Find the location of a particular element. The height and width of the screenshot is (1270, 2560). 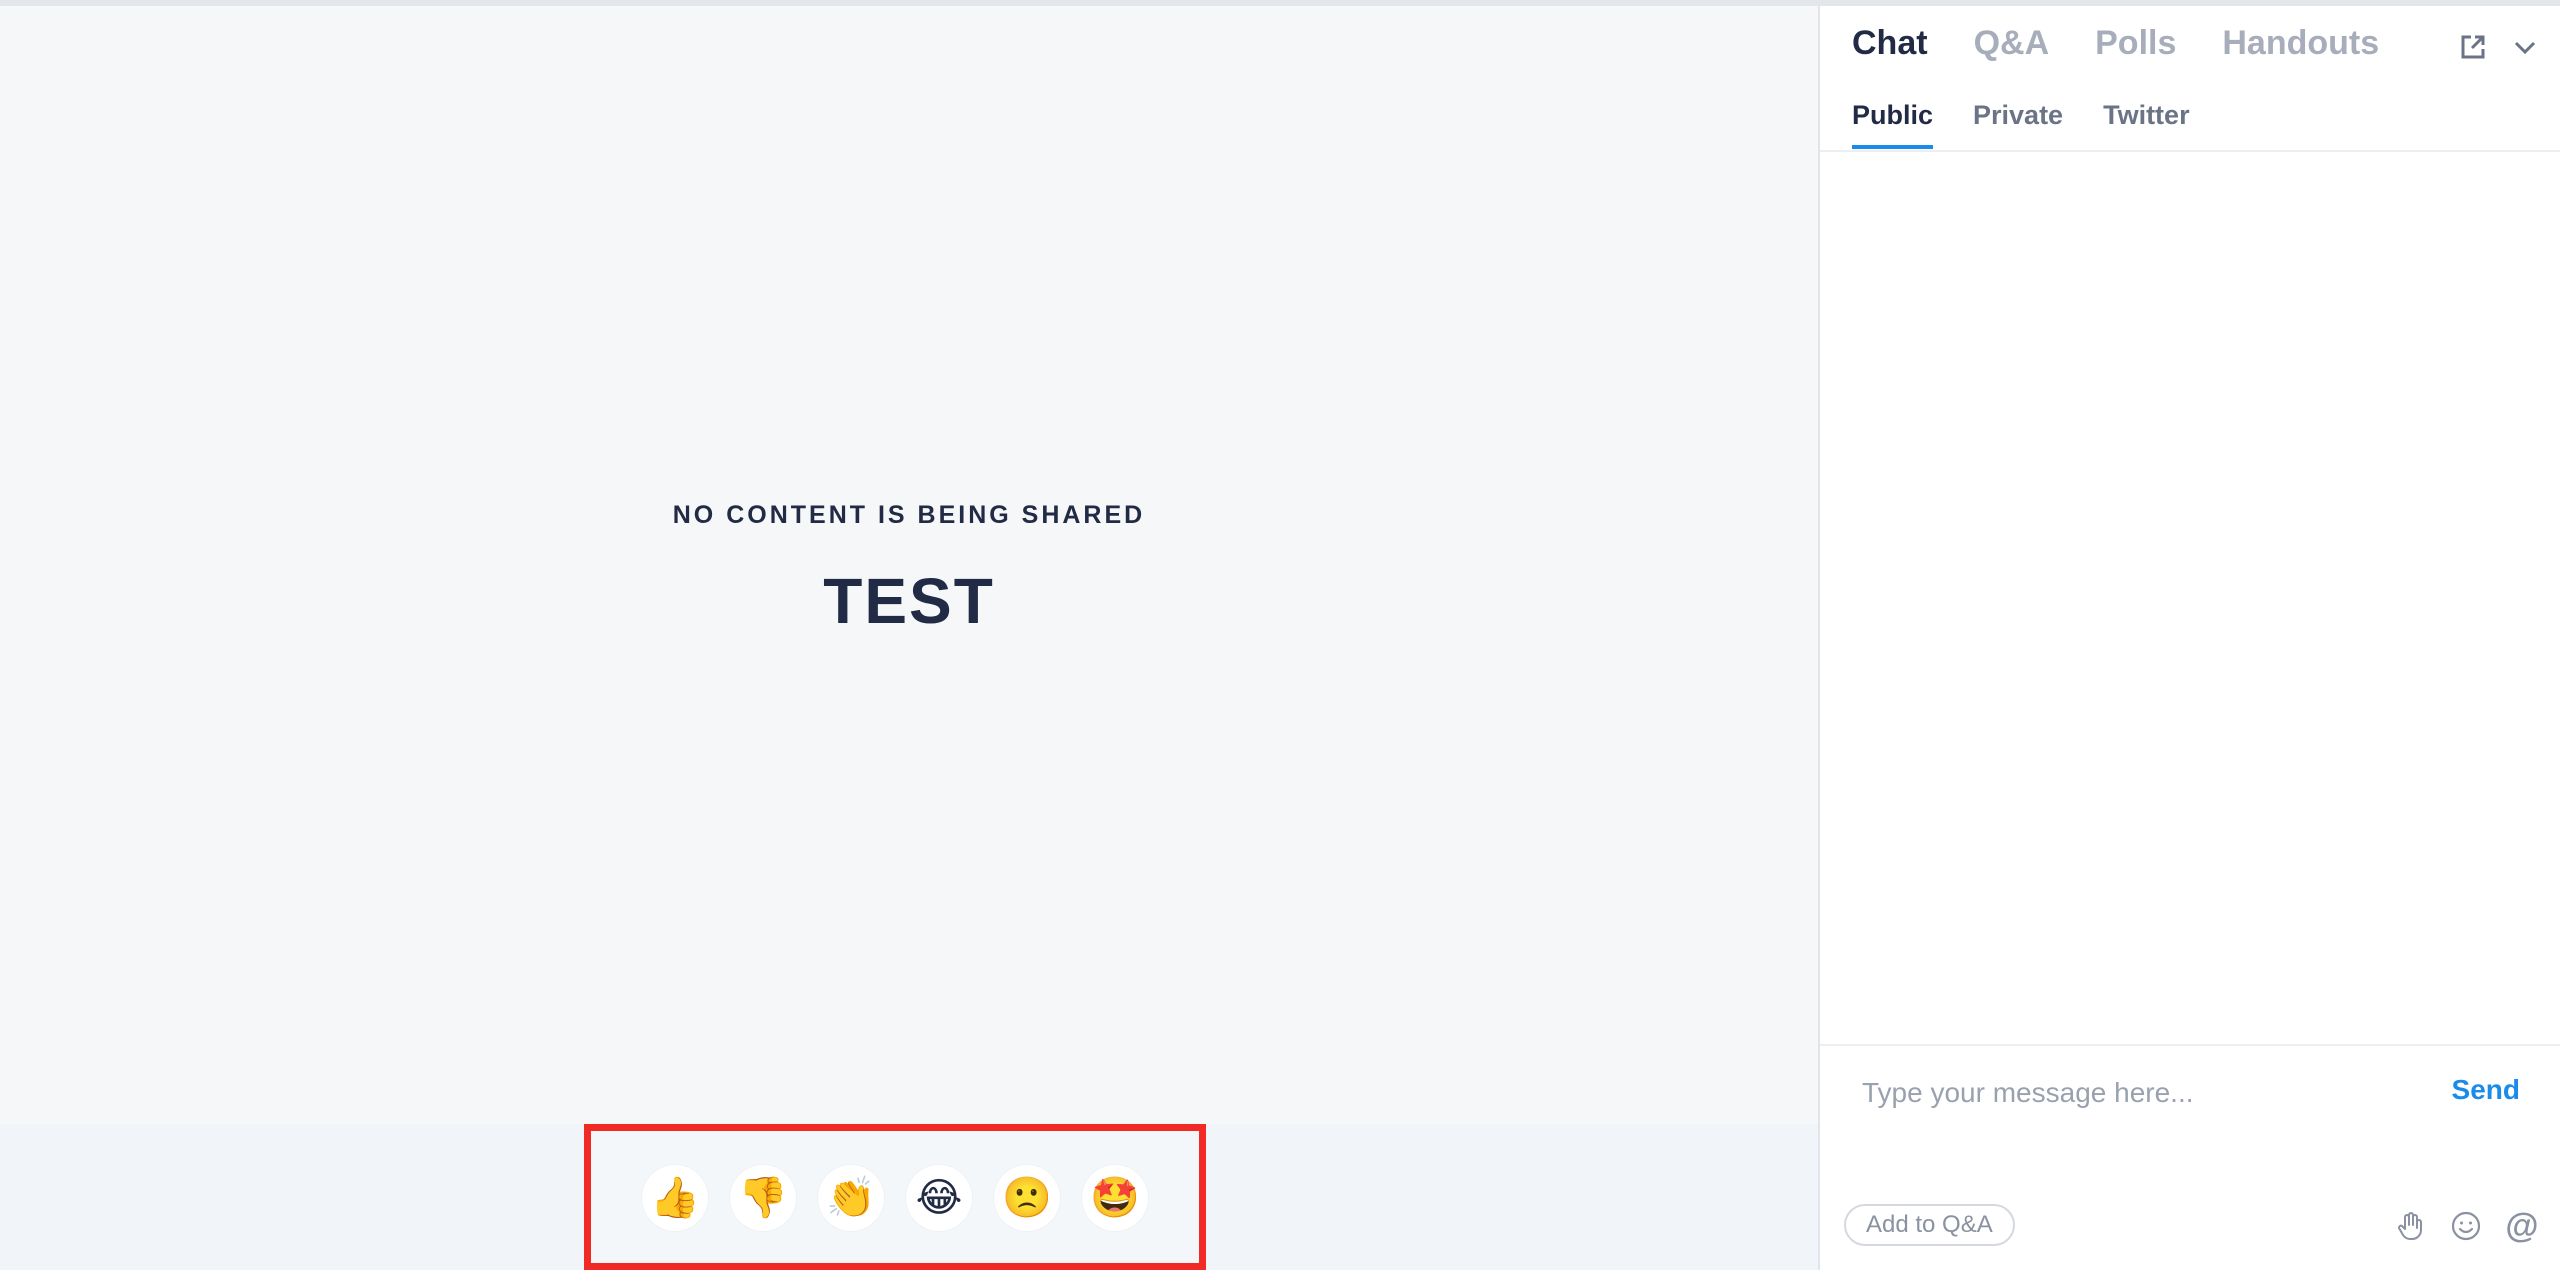

reaction-thumbs-up-button: 👍 is located at coordinates (675, 1198).